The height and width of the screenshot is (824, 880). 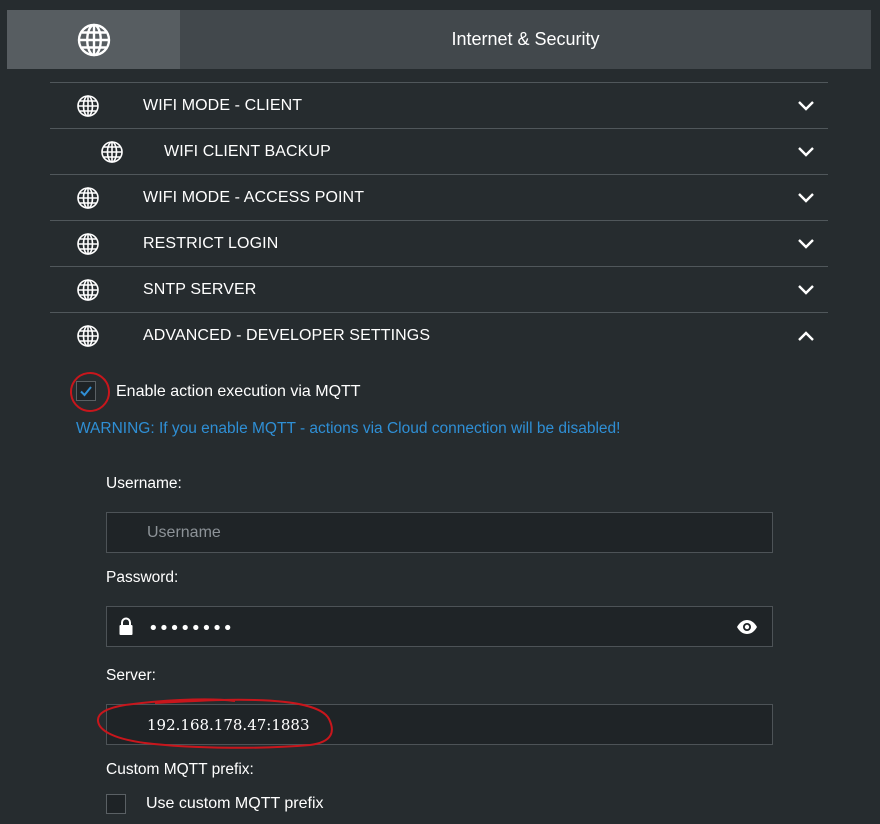 I want to click on server-field, so click(x=439, y=724).